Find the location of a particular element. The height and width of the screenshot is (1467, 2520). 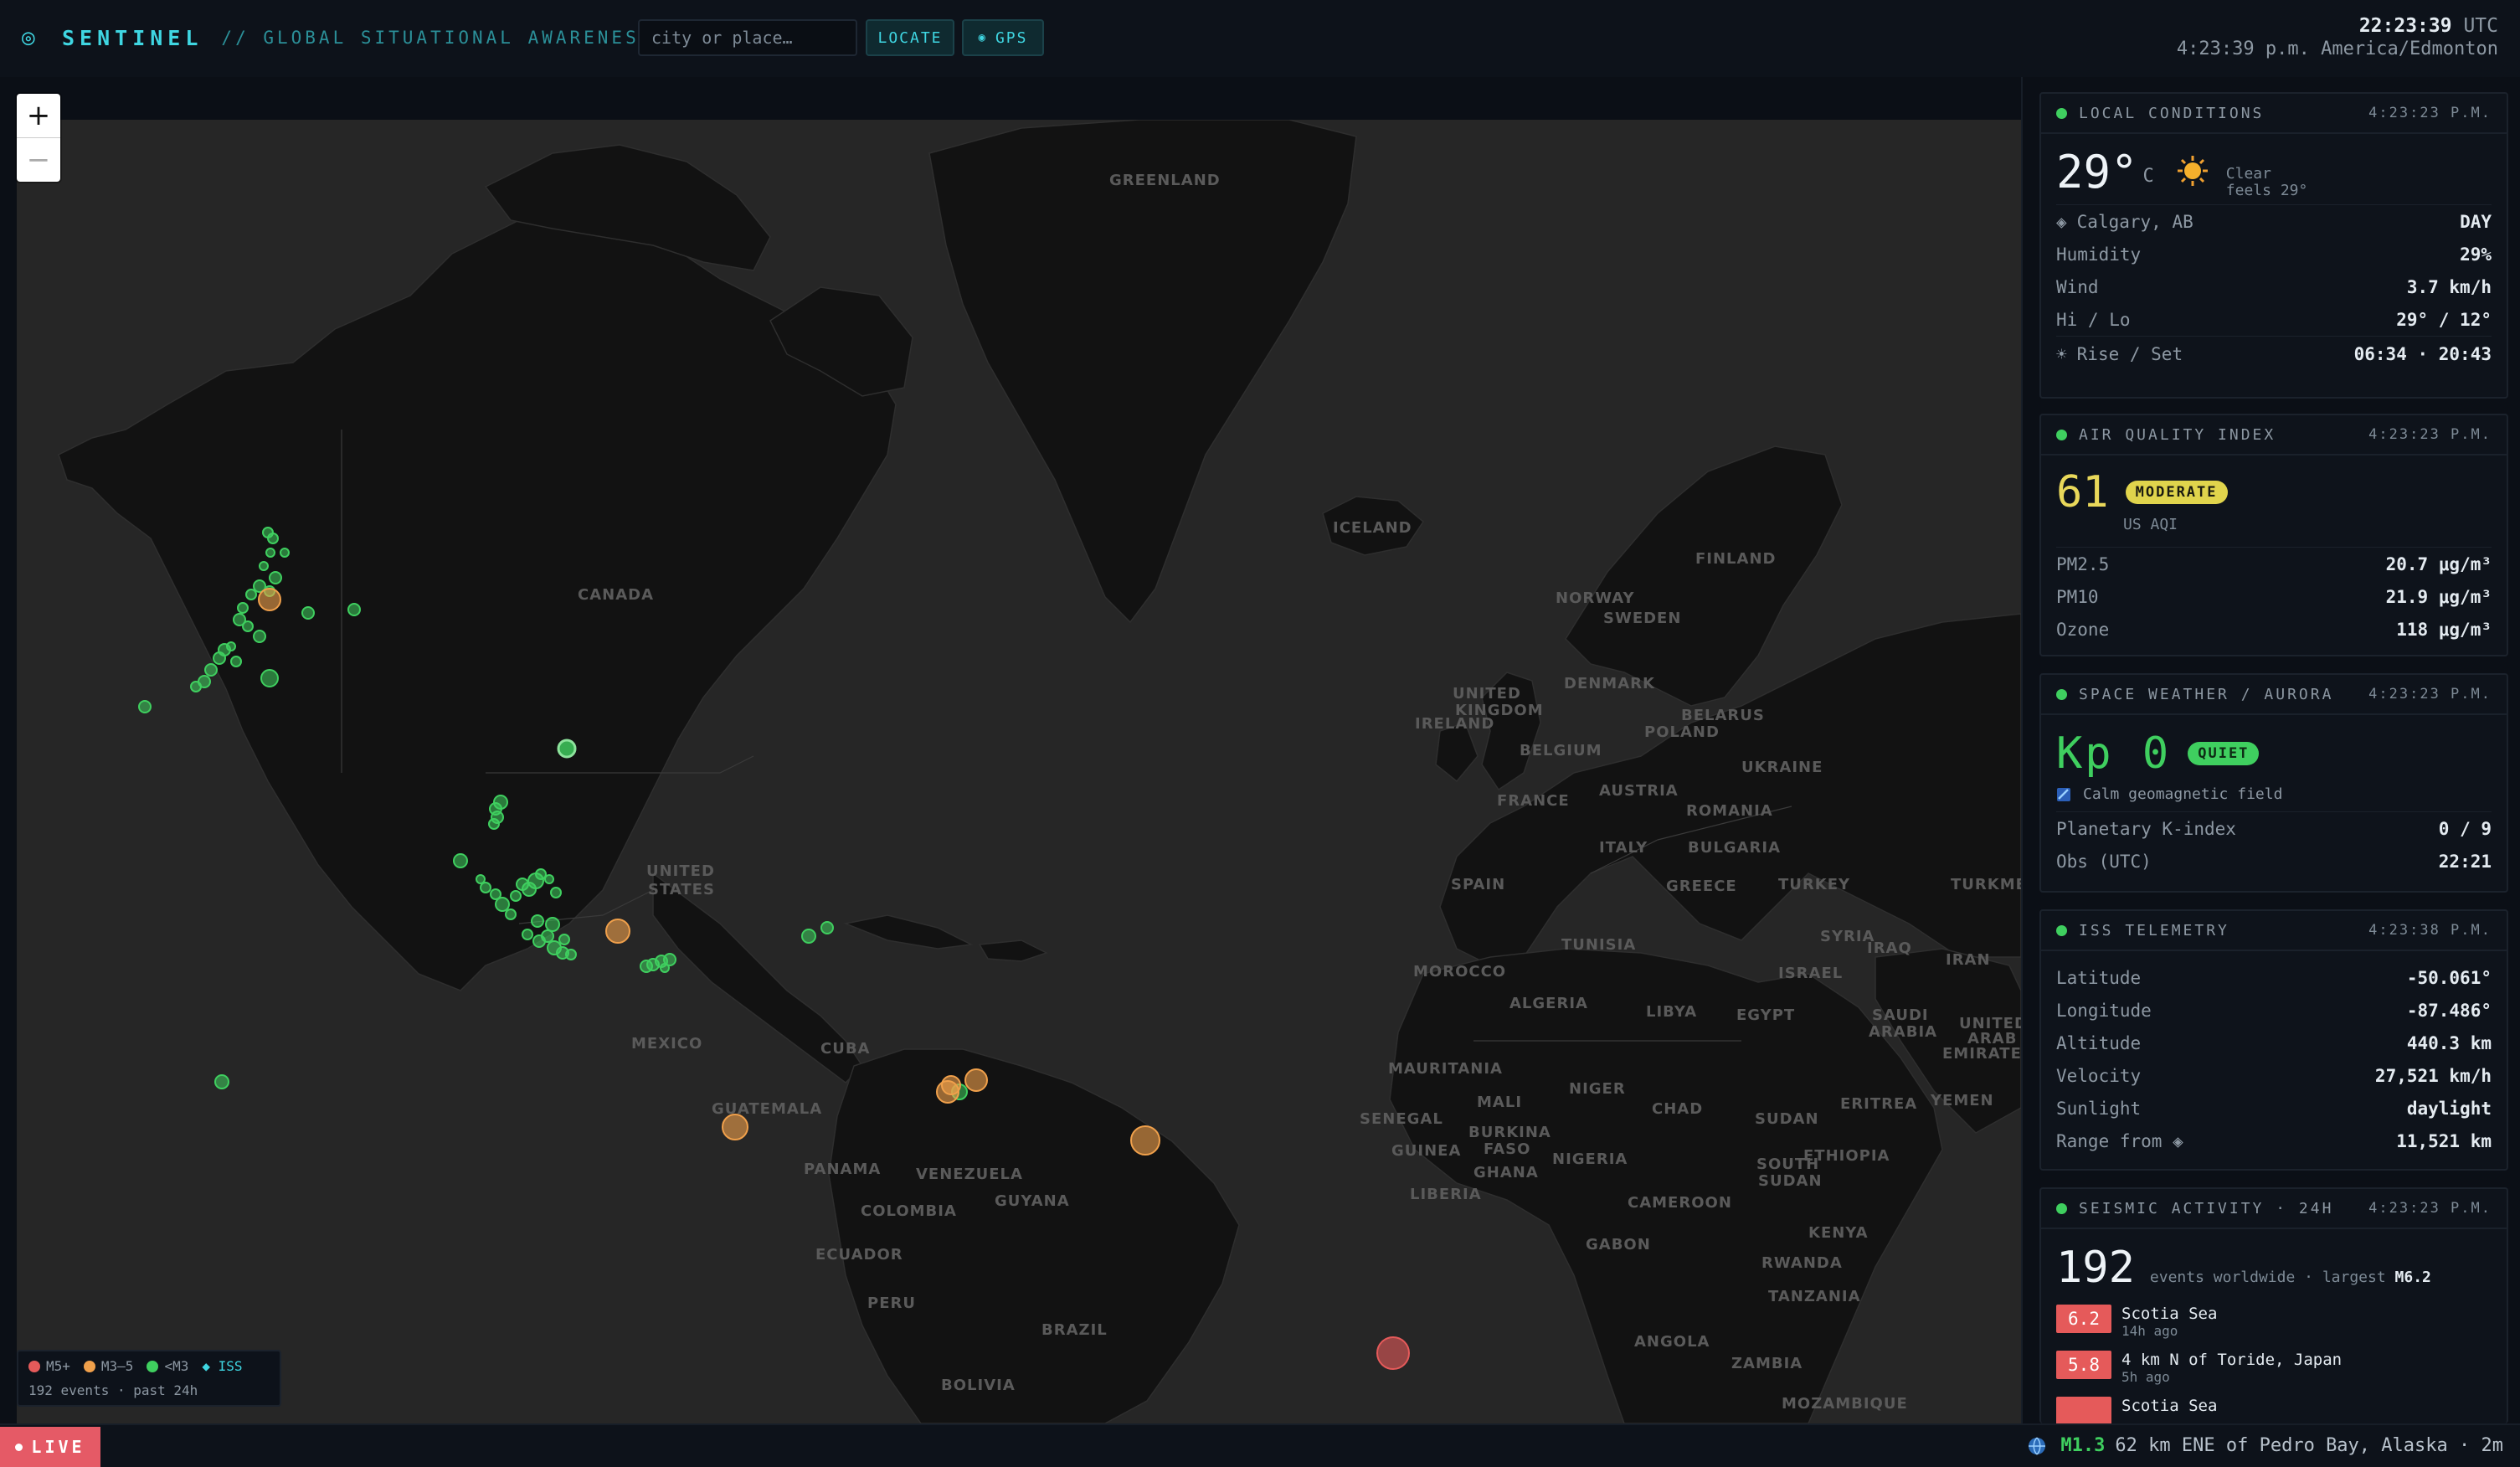

label-saudi-2: ARABIA is located at coordinates (1903, 1032).